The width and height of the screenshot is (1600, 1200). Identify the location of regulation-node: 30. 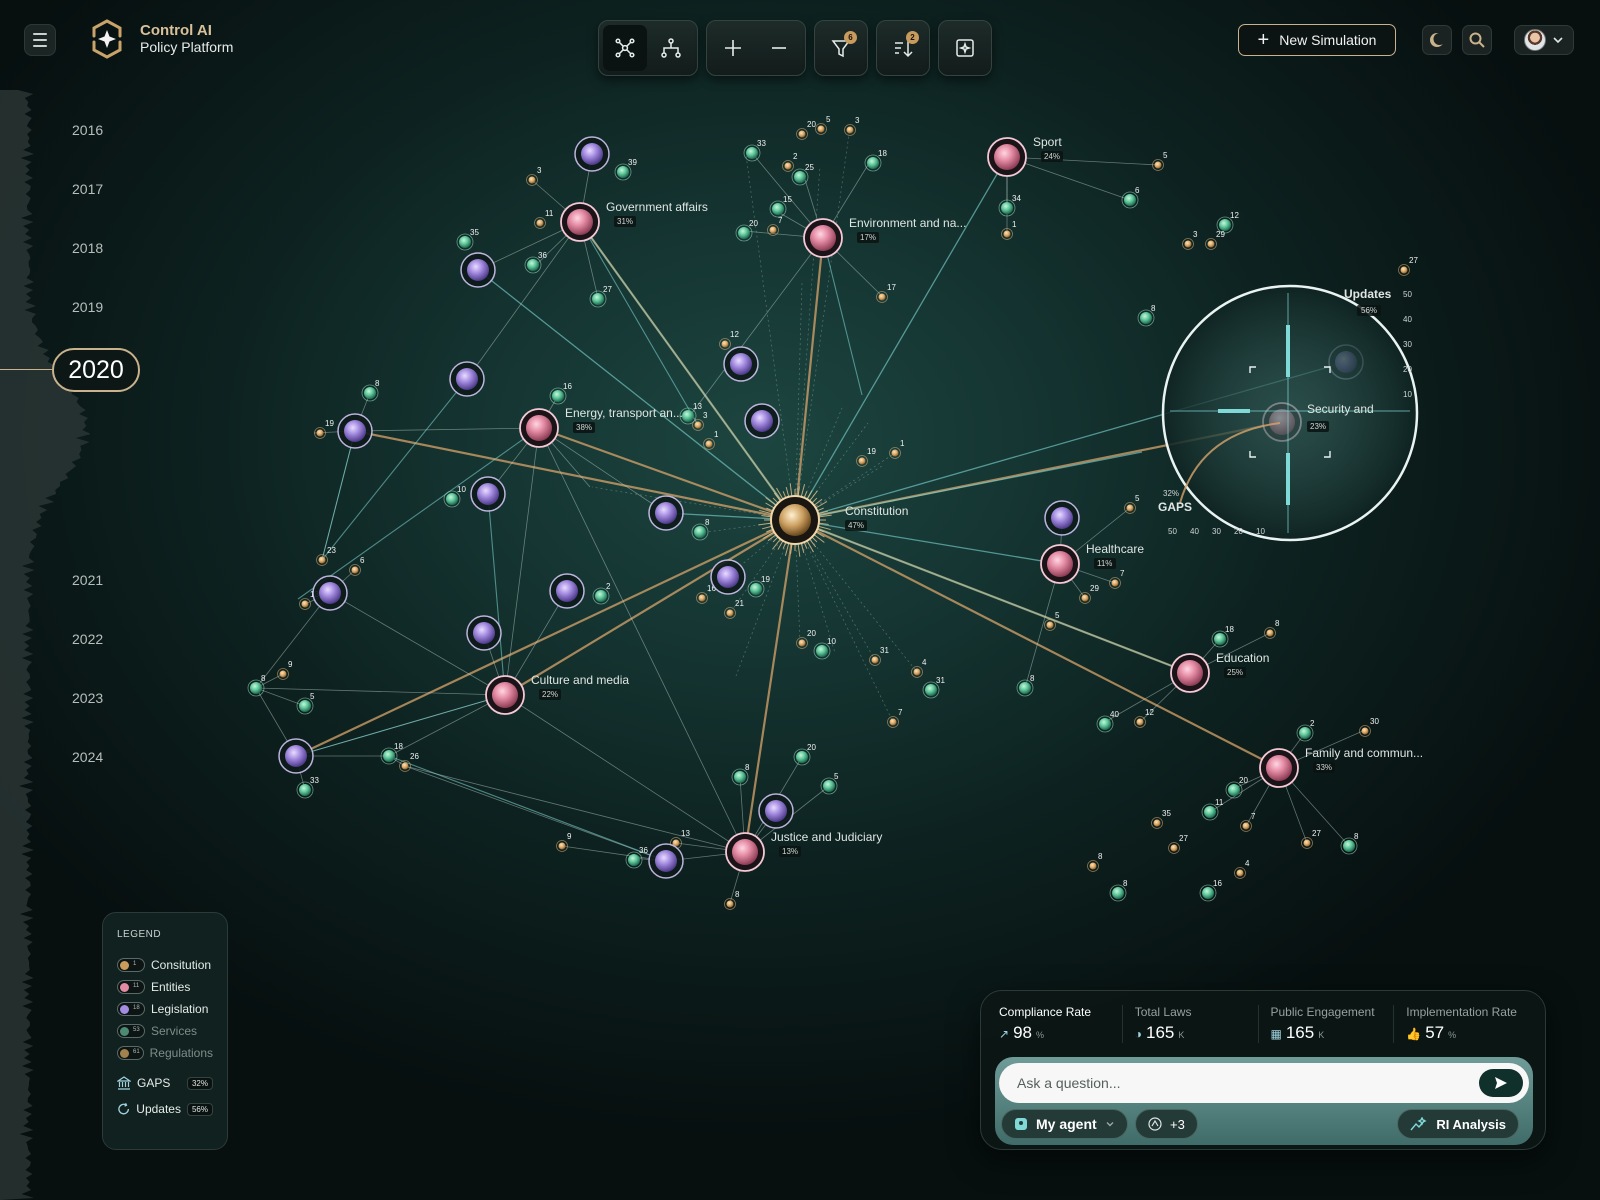
(1369, 727).